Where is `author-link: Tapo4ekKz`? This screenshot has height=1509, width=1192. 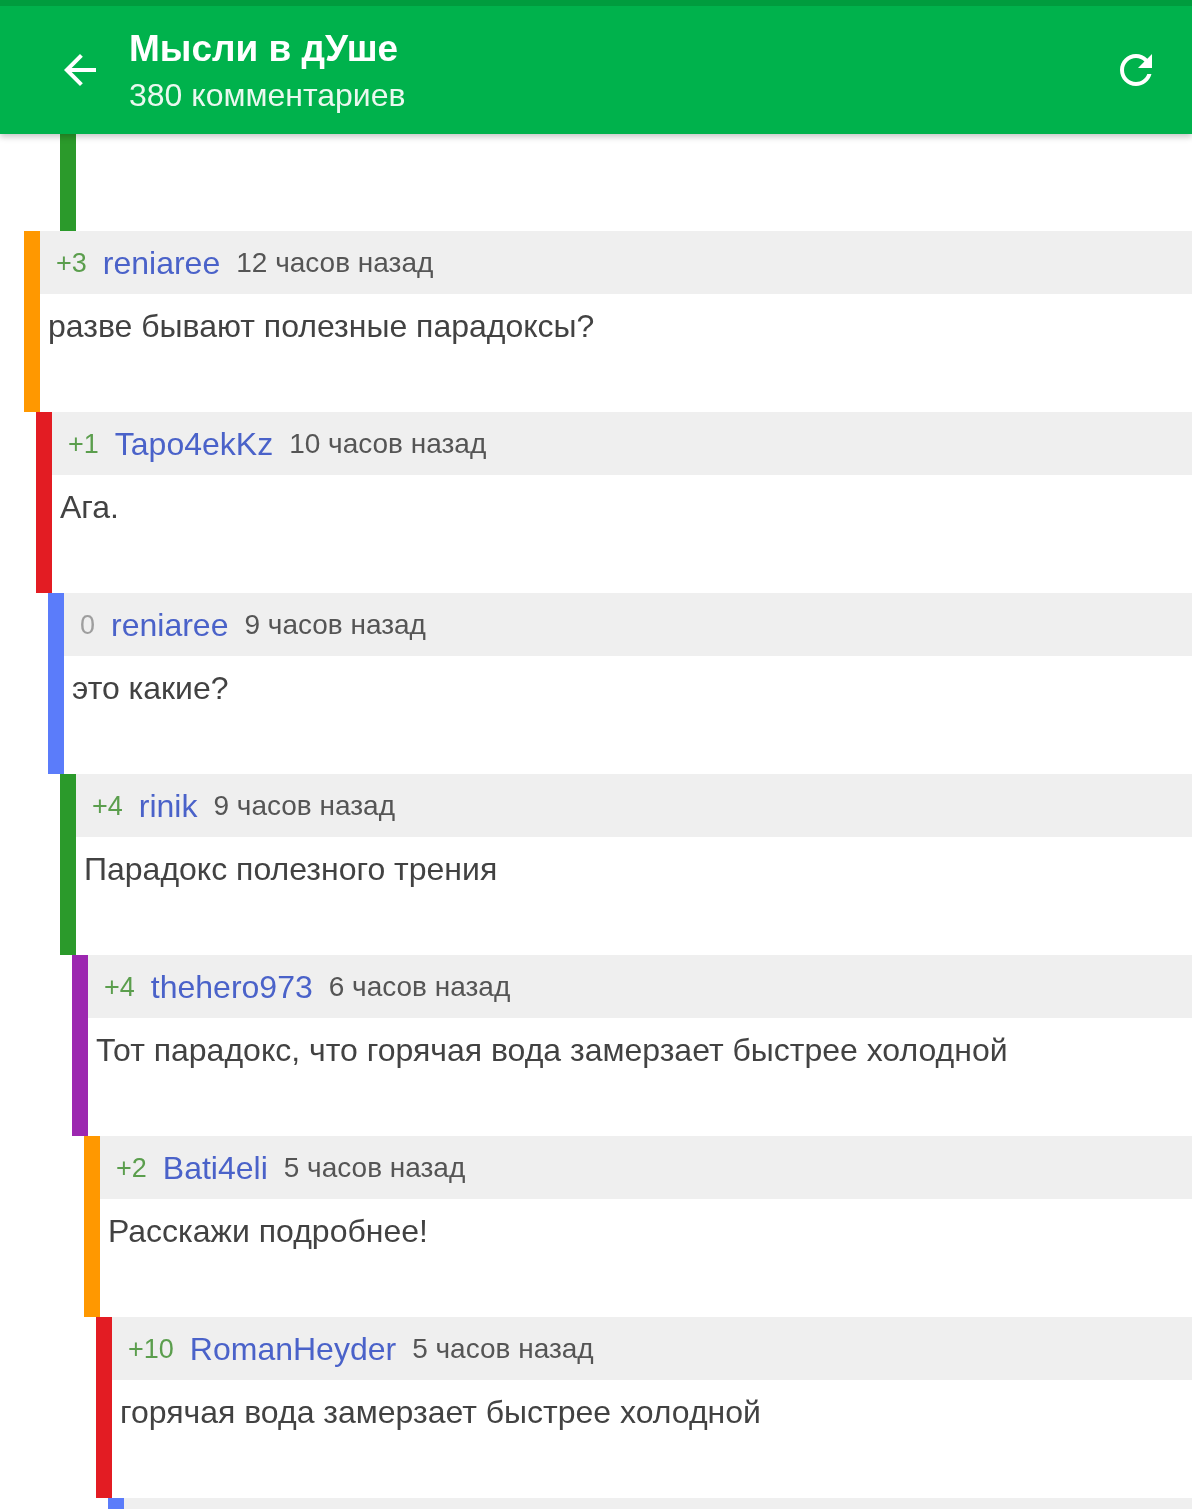
author-link: Tapo4ekKz is located at coordinates (194, 443).